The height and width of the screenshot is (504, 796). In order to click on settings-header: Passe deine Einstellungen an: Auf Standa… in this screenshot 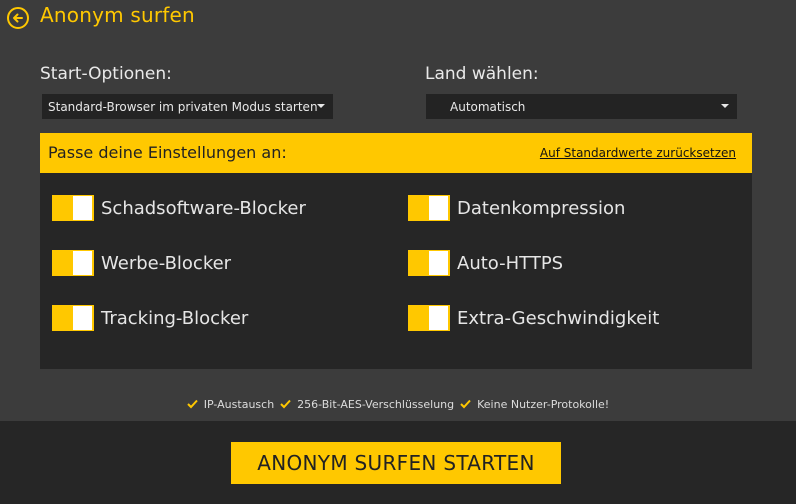, I will do `click(396, 153)`.